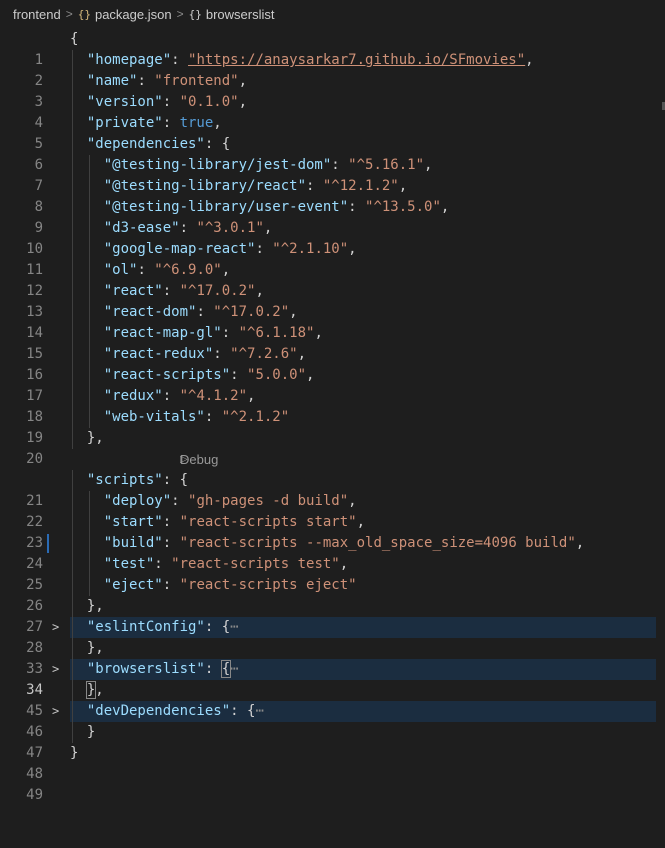 The image size is (665, 848). What do you see at coordinates (199, 459) in the screenshot?
I see `debug-link: Debug` at bounding box center [199, 459].